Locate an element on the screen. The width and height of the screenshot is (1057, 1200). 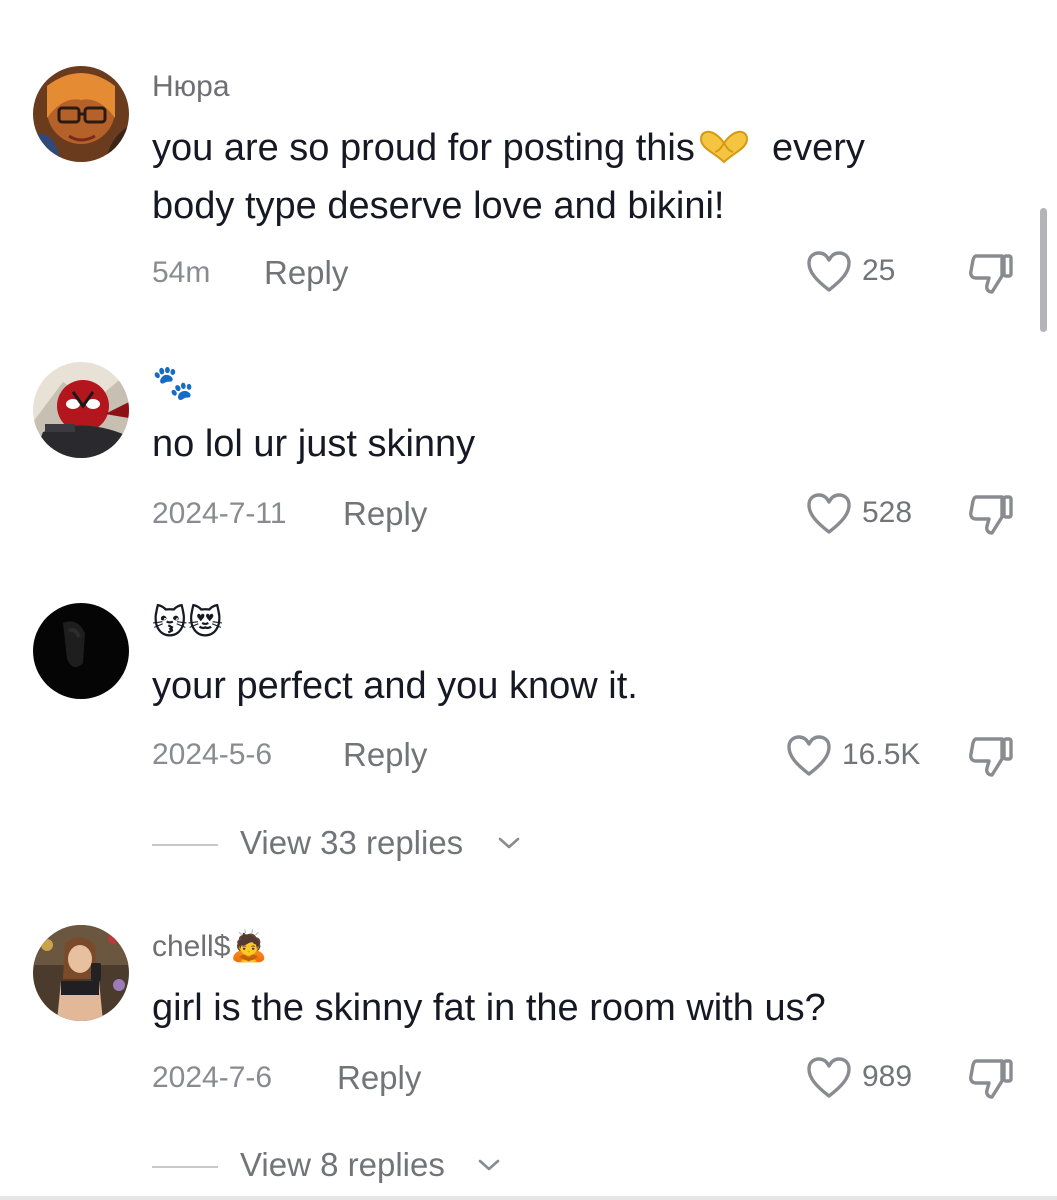
username: 😽😻 is located at coordinates (187, 623).